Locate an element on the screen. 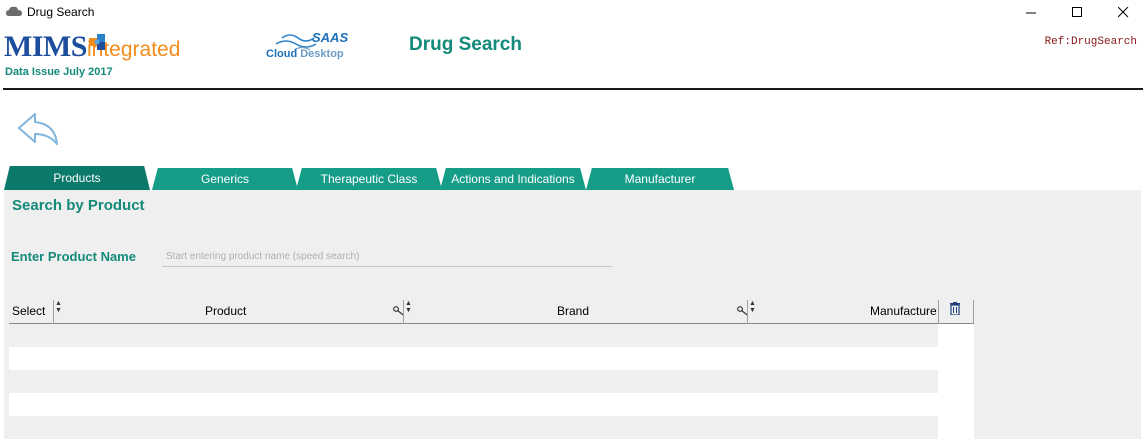  close-icon is located at coordinates (1122, 11).